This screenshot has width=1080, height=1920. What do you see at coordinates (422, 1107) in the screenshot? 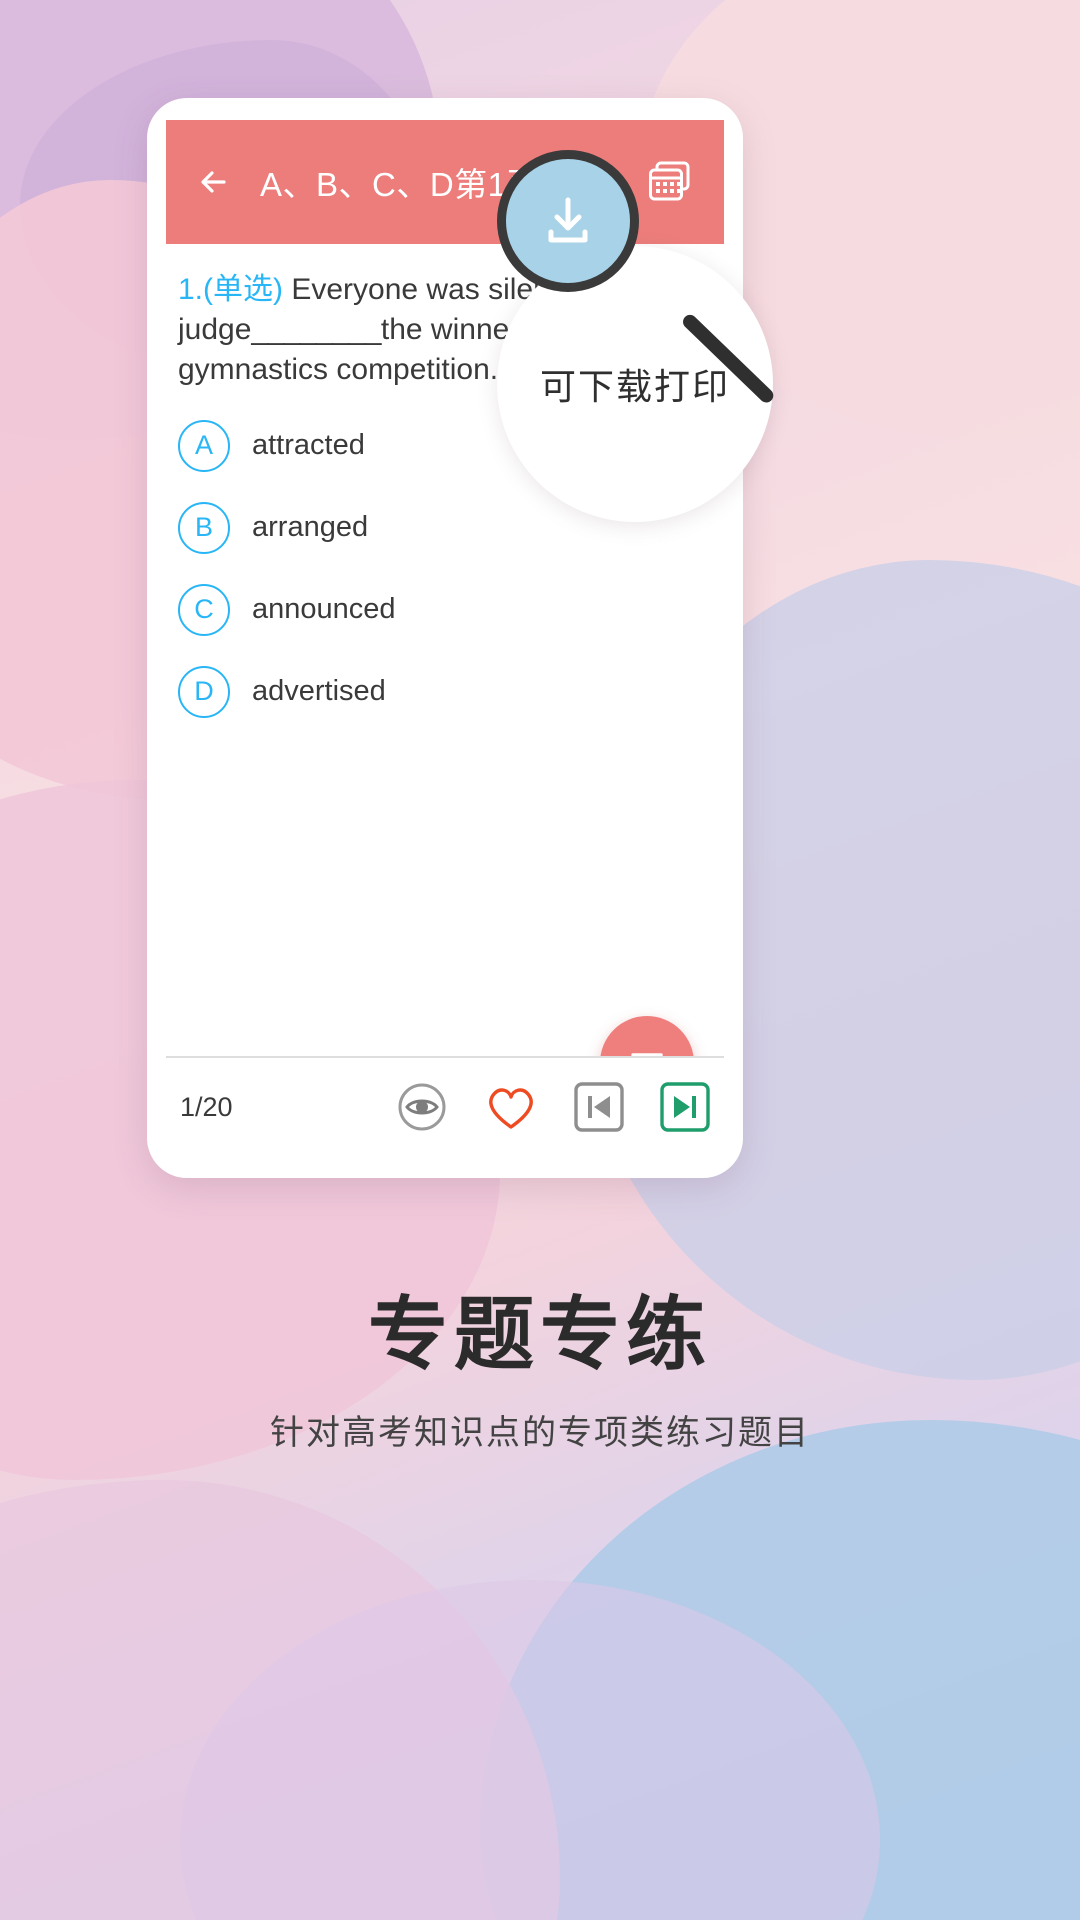
I see `eye-icon` at bounding box center [422, 1107].